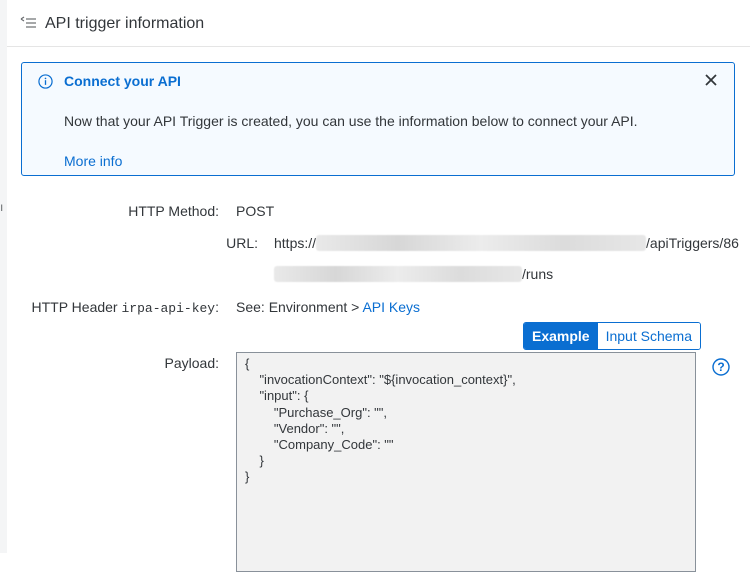  Describe the element at coordinates (217, 307) in the screenshot. I see `http-header-label-suffix: :` at that location.